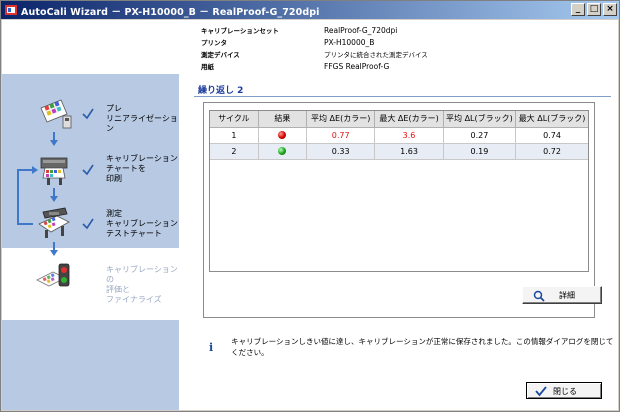 The width and height of the screenshot is (620, 412). Describe the element at coordinates (25, 224) in the screenshot. I see `loop-bracket-bottom` at that location.